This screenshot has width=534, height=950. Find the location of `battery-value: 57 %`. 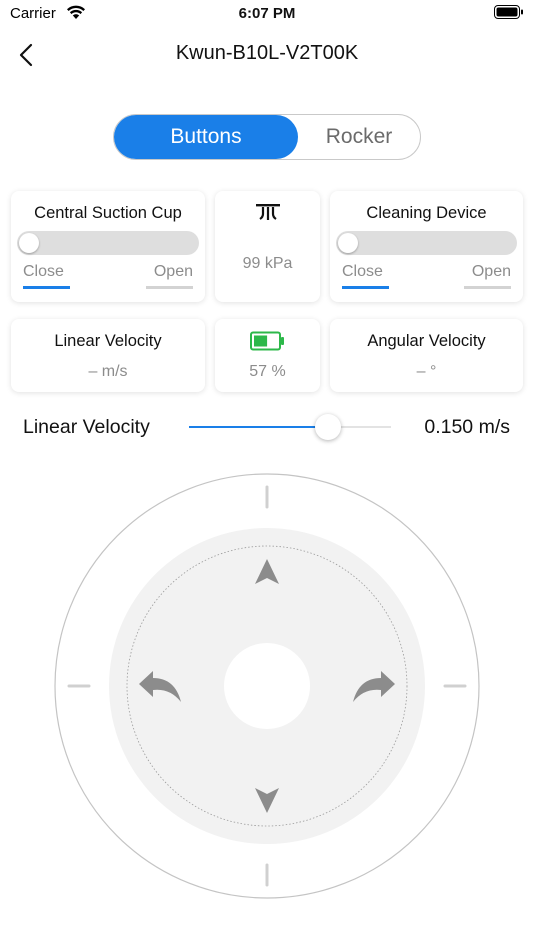

battery-value: 57 % is located at coordinates (267, 371).